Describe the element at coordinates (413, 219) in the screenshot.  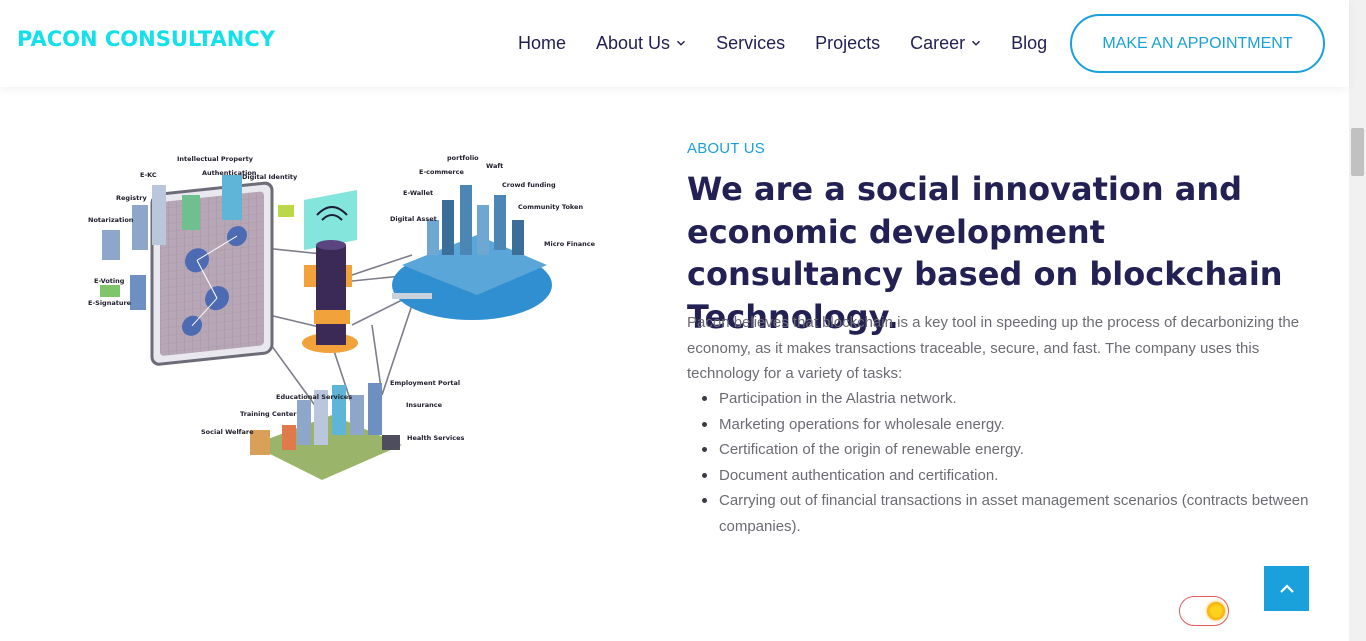
I see `illus-label: Digital Asset` at that location.